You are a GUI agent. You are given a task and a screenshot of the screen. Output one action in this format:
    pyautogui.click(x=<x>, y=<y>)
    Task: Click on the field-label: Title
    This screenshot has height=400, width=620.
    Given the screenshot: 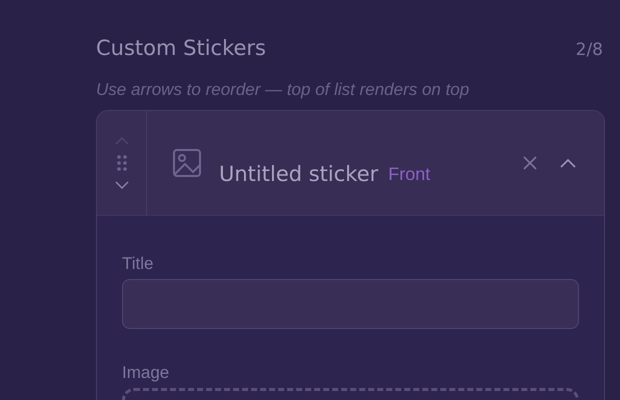 What is the action you would take?
    pyautogui.click(x=138, y=264)
    